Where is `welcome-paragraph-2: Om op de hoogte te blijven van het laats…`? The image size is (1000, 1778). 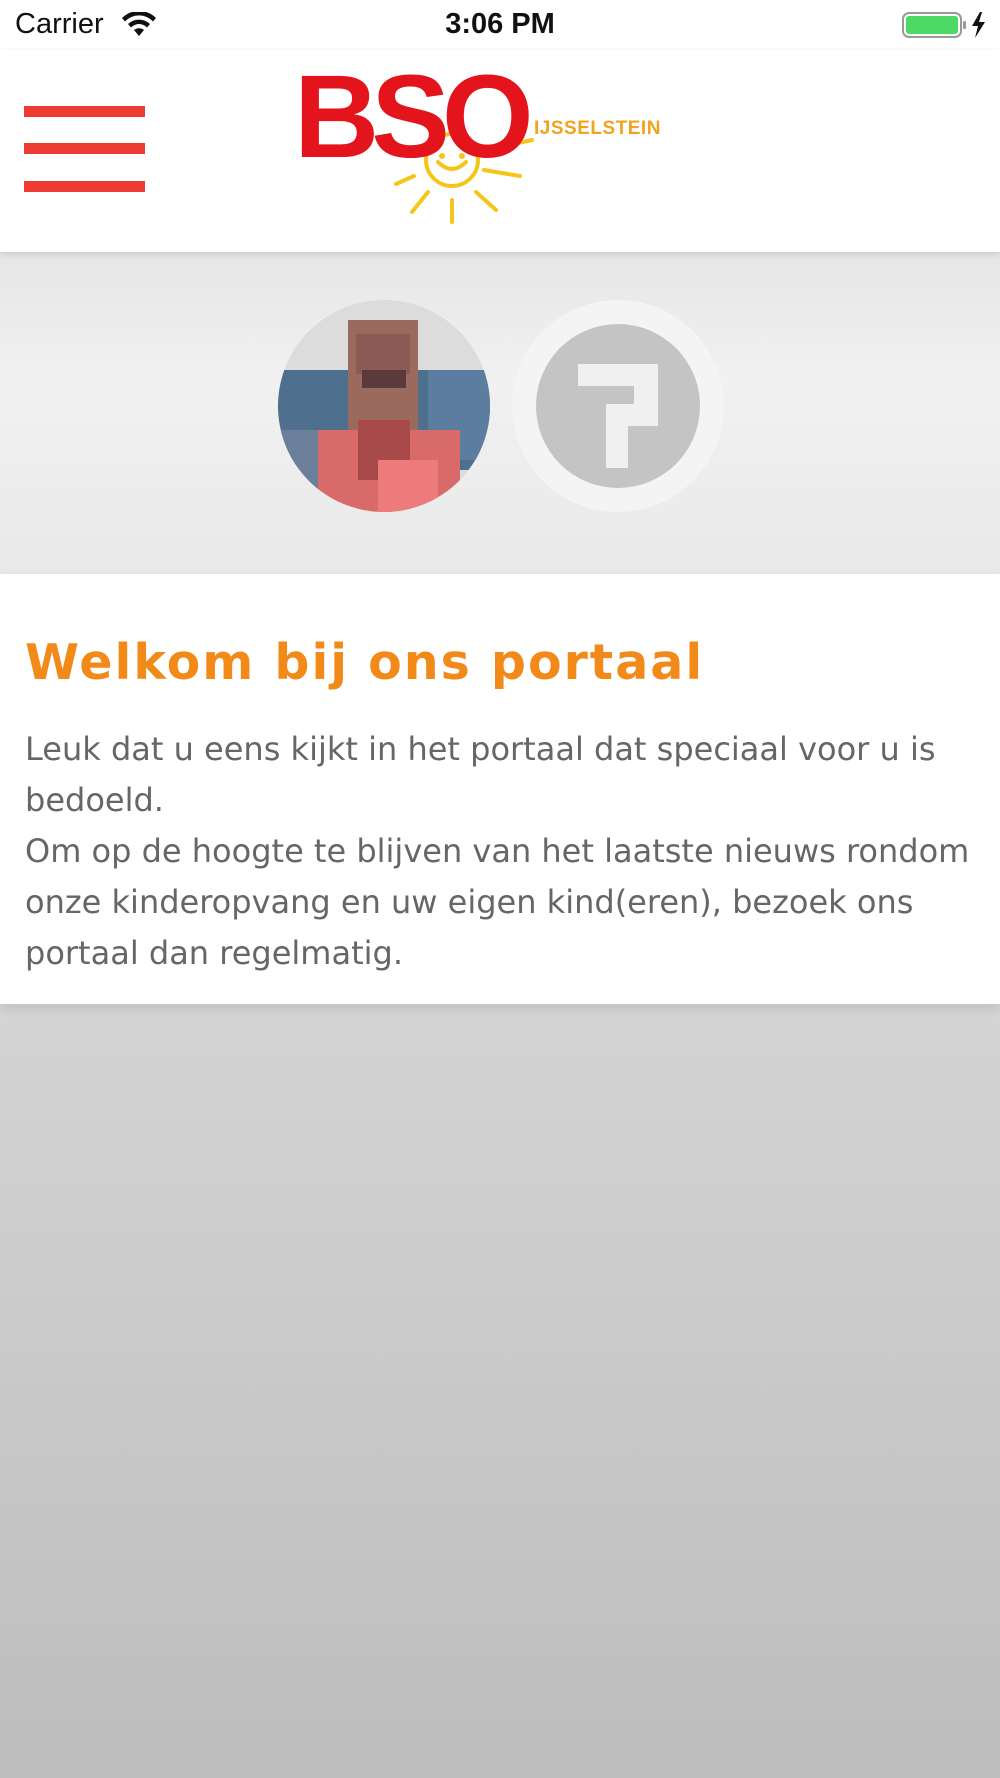
welcome-paragraph-2: Om op de hoogte te blijven van het laats… is located at coordinates (497, 902).